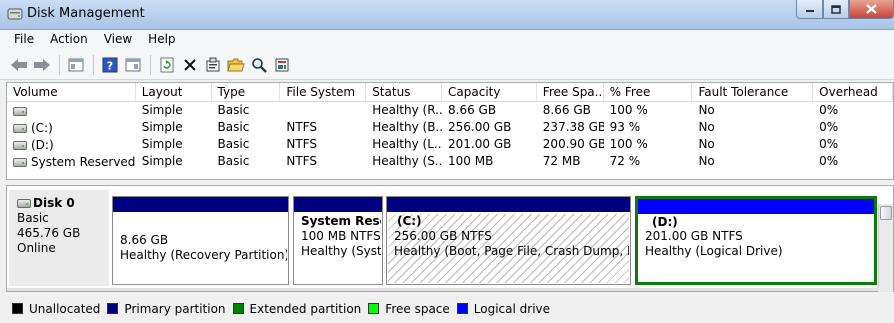 This screenshot has height=323, width=894. What do you see at coordinates (625, 161) in the screenshot?
I see `percent-free-cell: 72 %` at bounding box center [625, 161].